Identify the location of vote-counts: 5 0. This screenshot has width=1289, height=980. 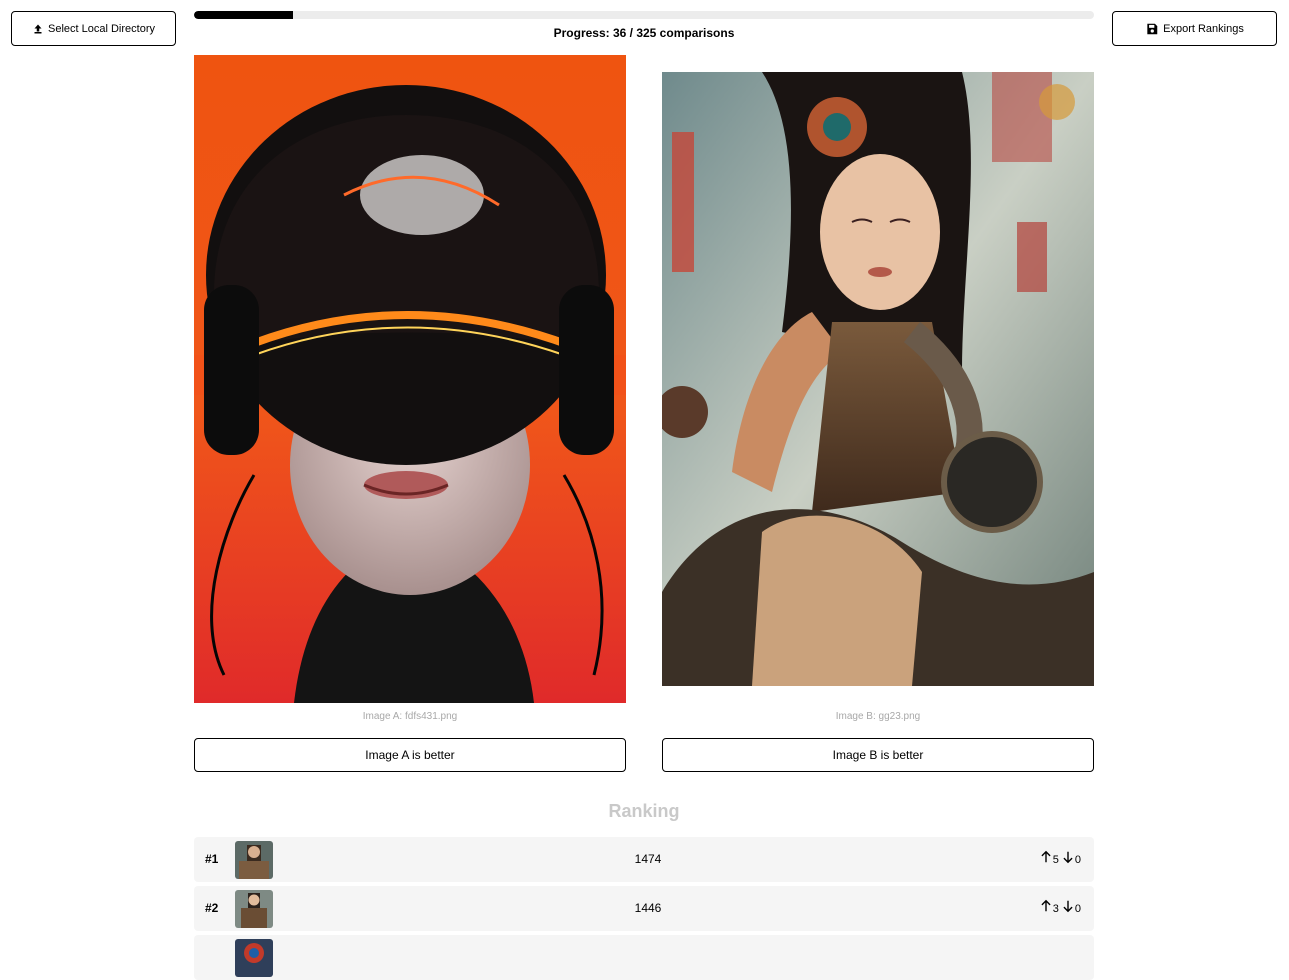
(1061, 858).